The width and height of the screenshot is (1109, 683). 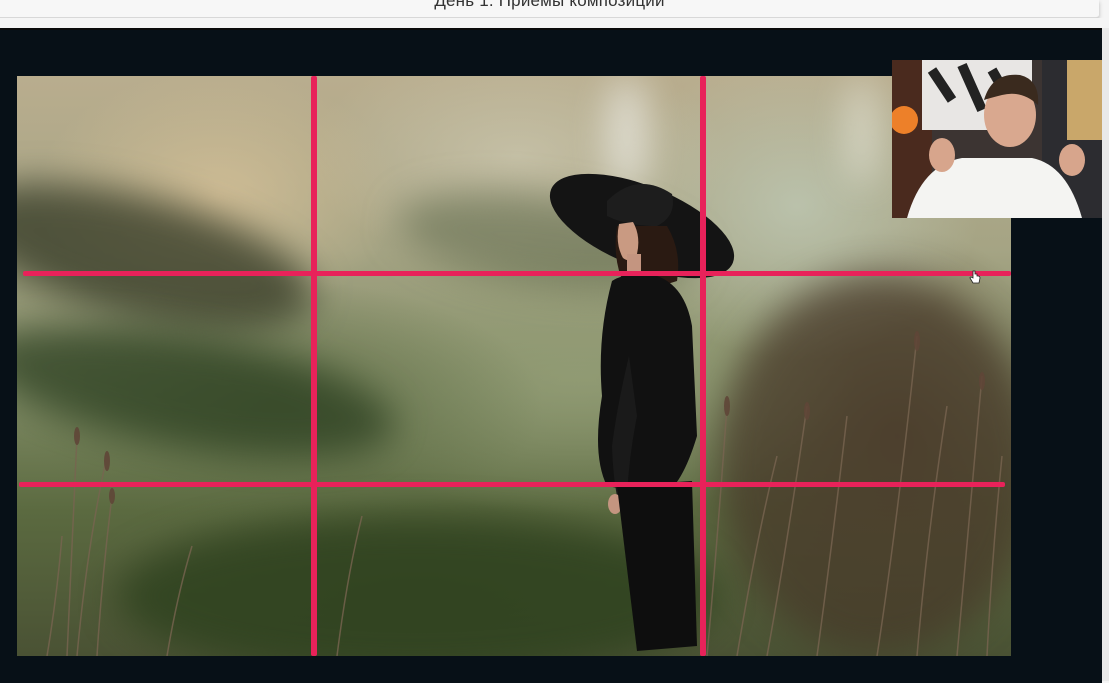 I want to click on grid-horizontal-top, so click(x=517, y=273).